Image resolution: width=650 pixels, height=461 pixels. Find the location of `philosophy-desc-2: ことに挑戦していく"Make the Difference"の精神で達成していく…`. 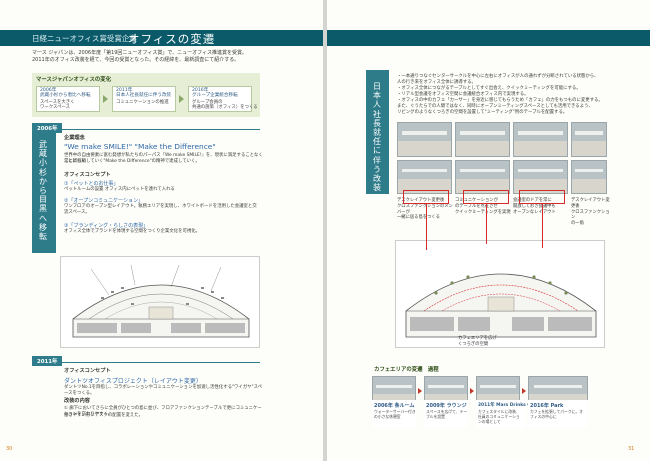

philosophy-desc-2: ことに挑戦していく"Make the Difference"の精神で達成していく… is located at coordinates (132, 161).